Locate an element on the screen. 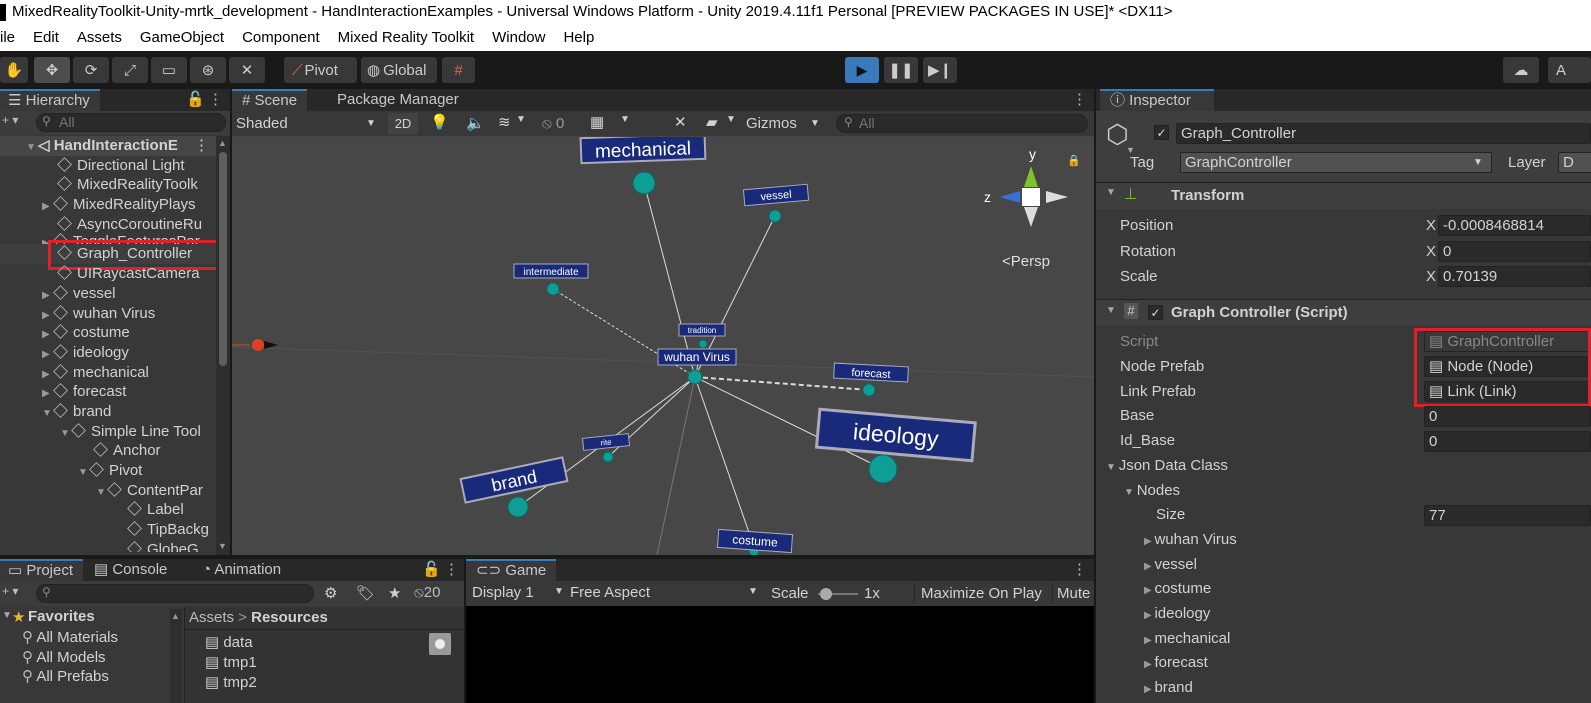  grid-dropdown-icon: ▼ is located at coordinates (625, 119).